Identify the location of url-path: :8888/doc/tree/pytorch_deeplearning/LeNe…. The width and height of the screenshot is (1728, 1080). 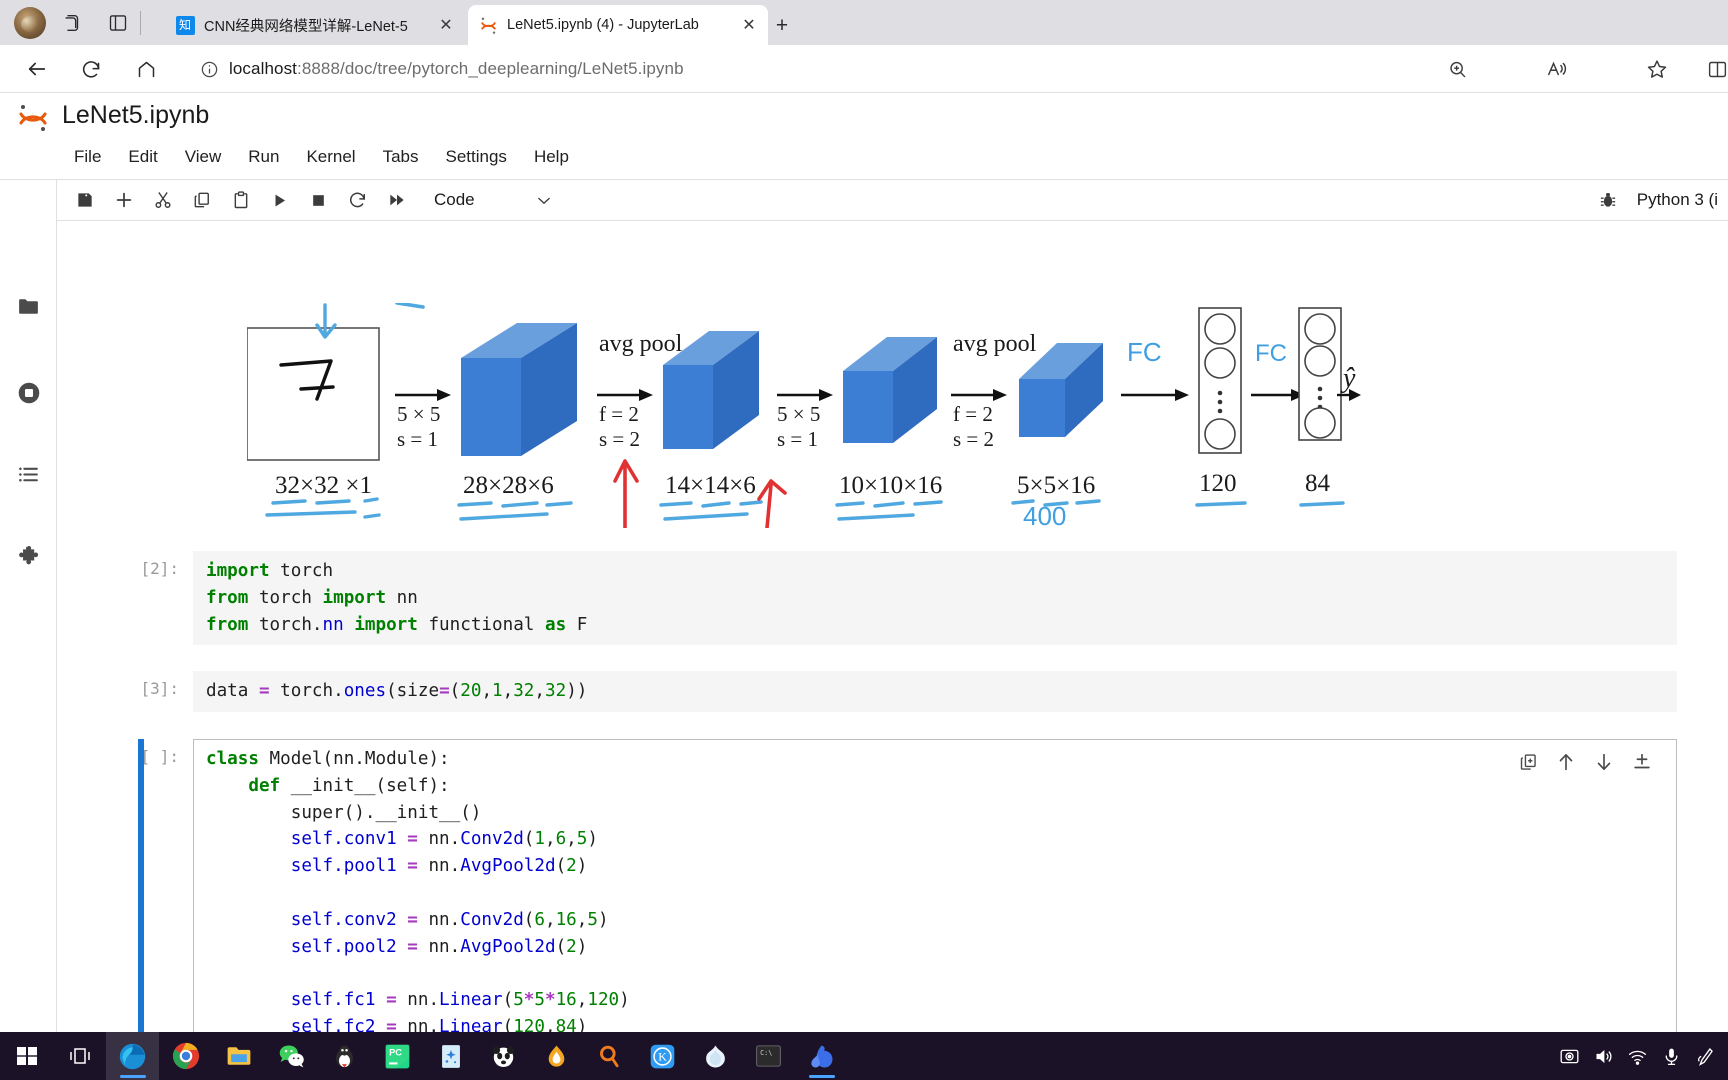
(490, 68).